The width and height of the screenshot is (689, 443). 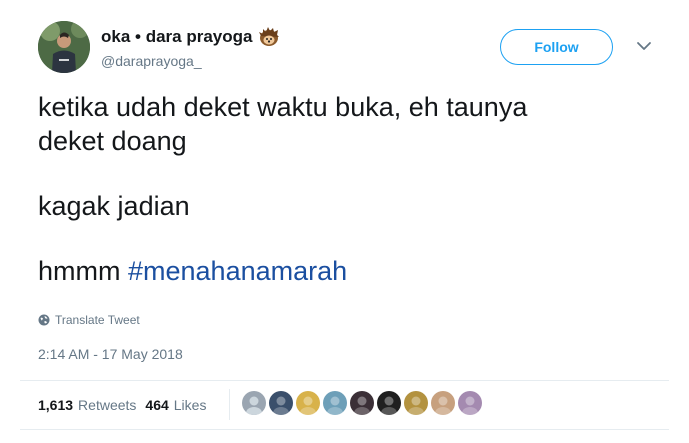 I want to click on tweet-stats: 1,613 Retweets 464 Likes, so click(x=122, y=405).